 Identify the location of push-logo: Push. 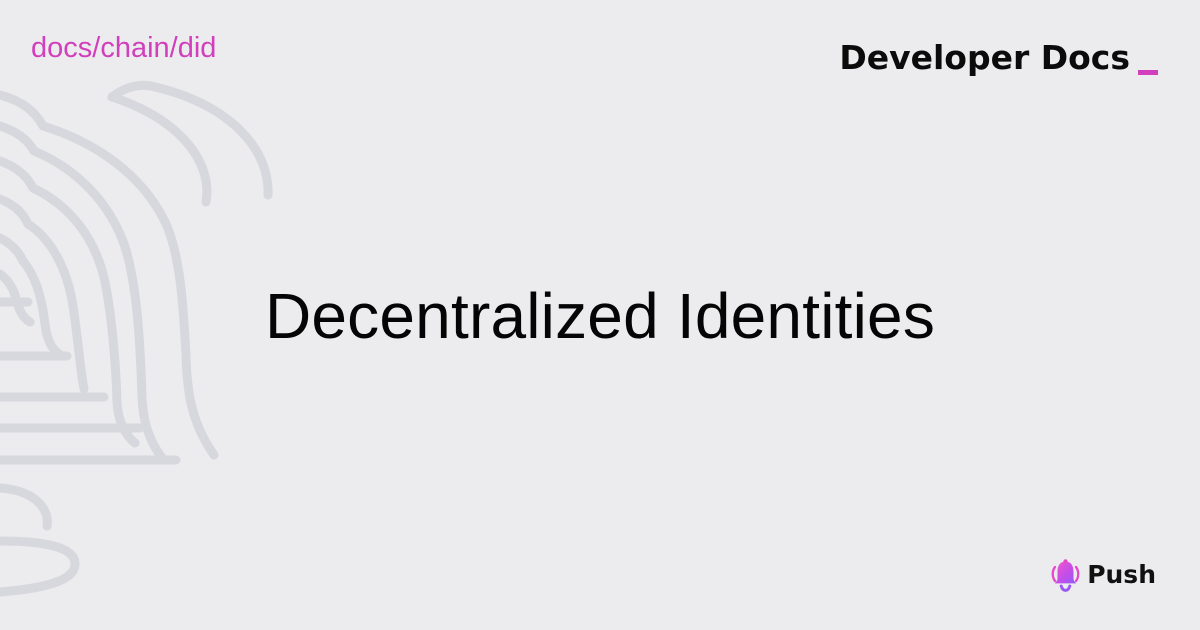
(1102, 575).